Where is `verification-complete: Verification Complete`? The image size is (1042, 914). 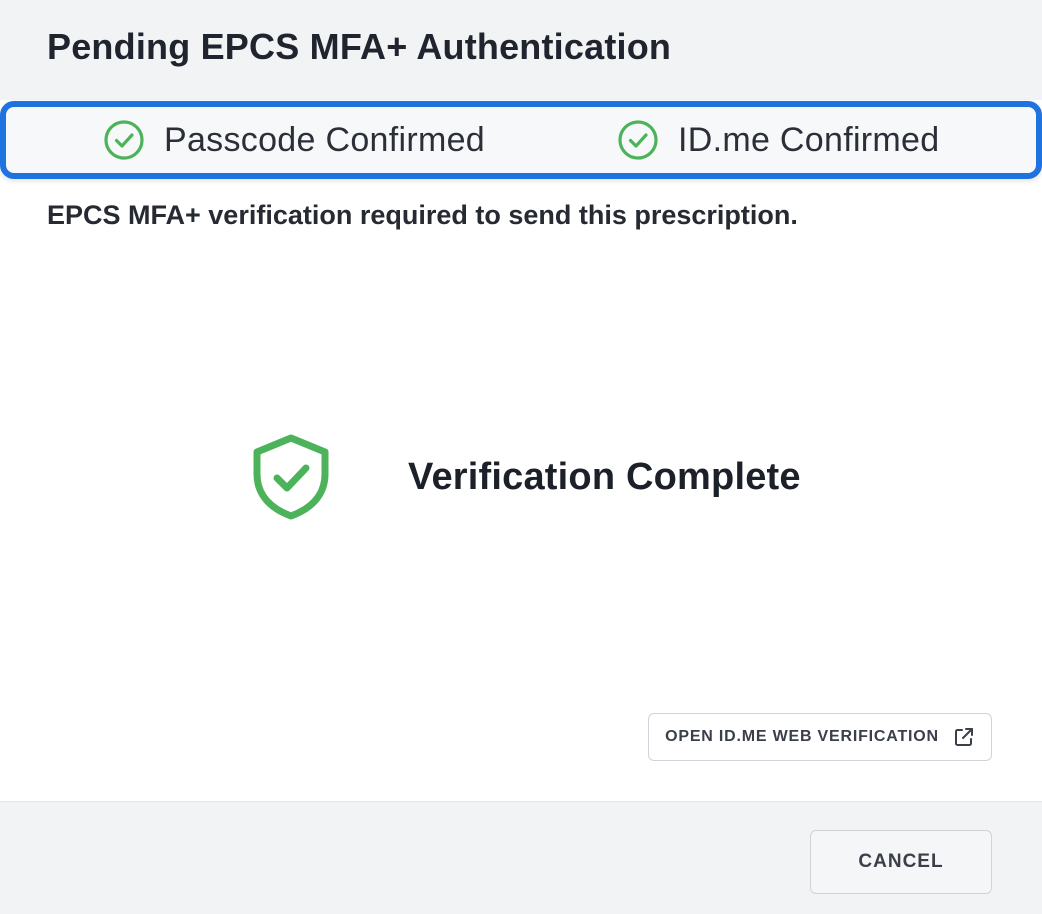 verification-complete: Verification Complete is located at coordinates (523, 477).